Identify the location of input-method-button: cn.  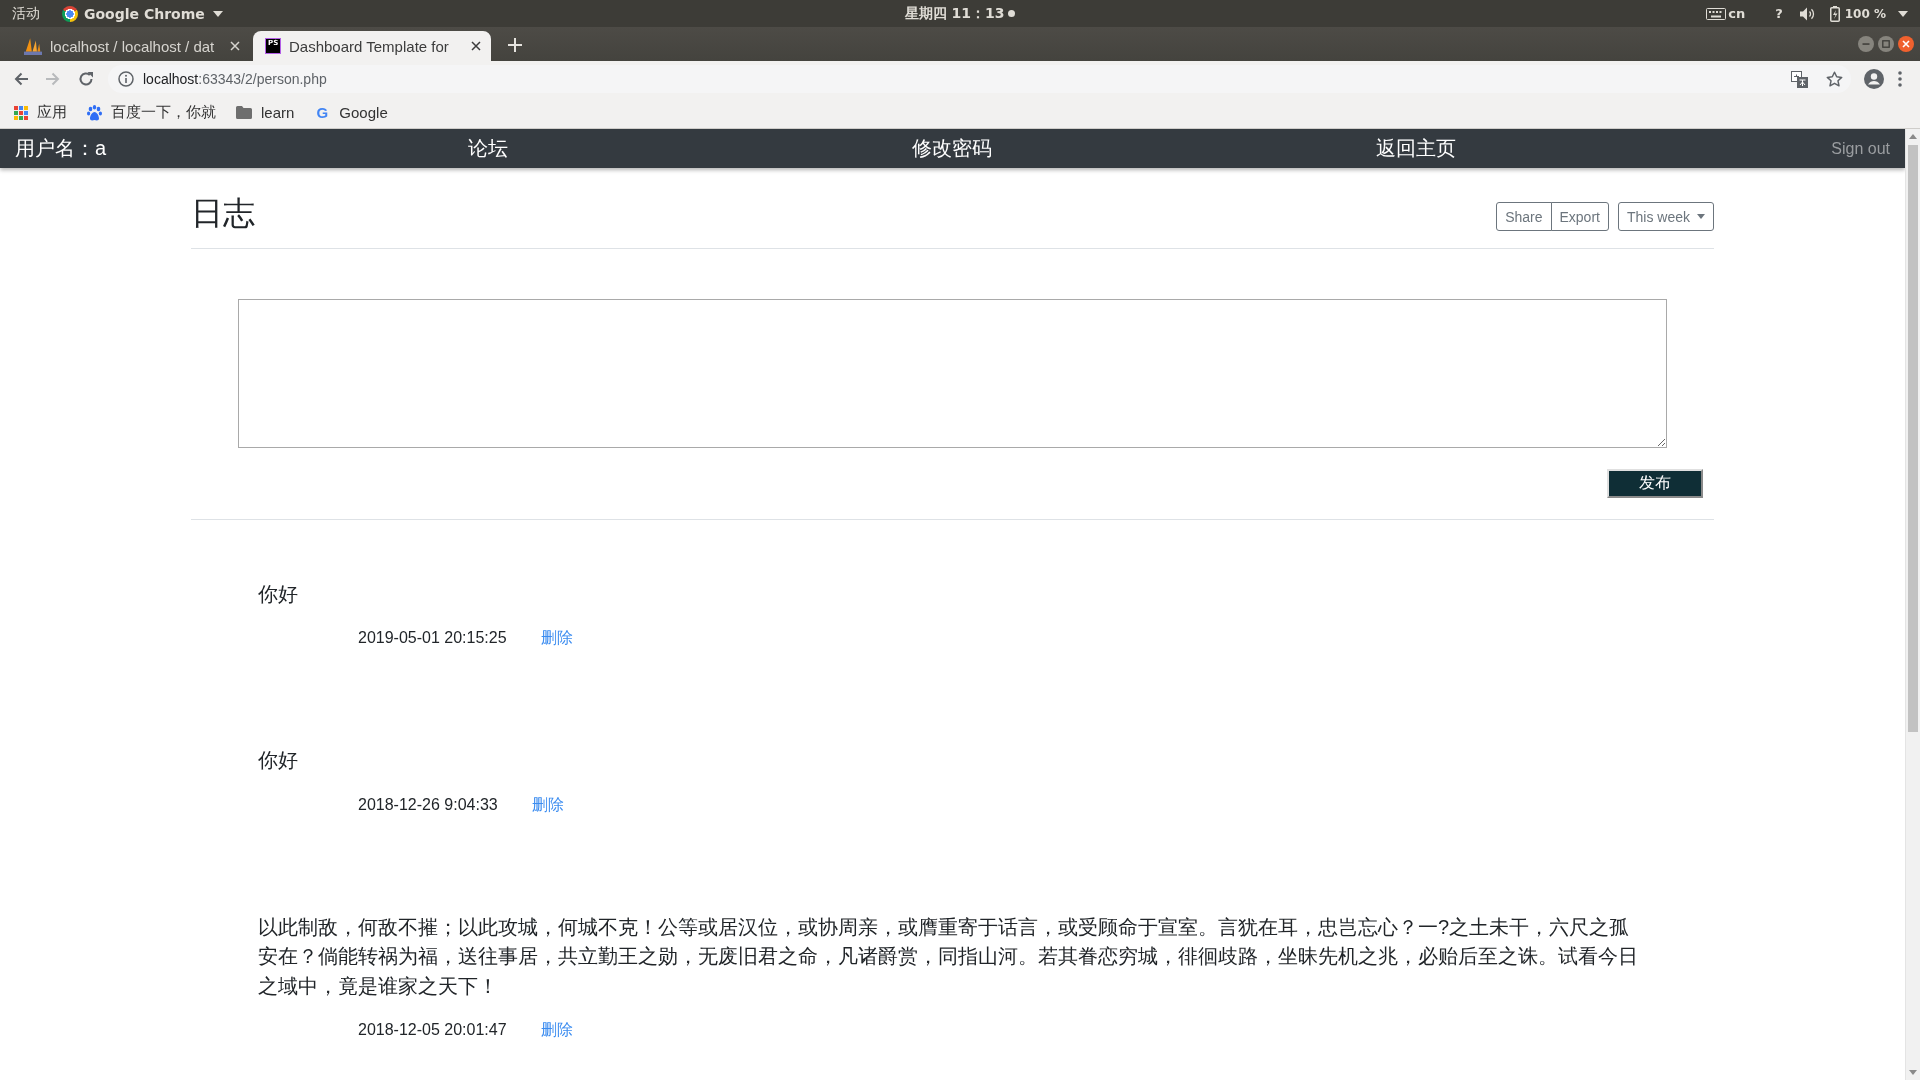
(1726, 13).